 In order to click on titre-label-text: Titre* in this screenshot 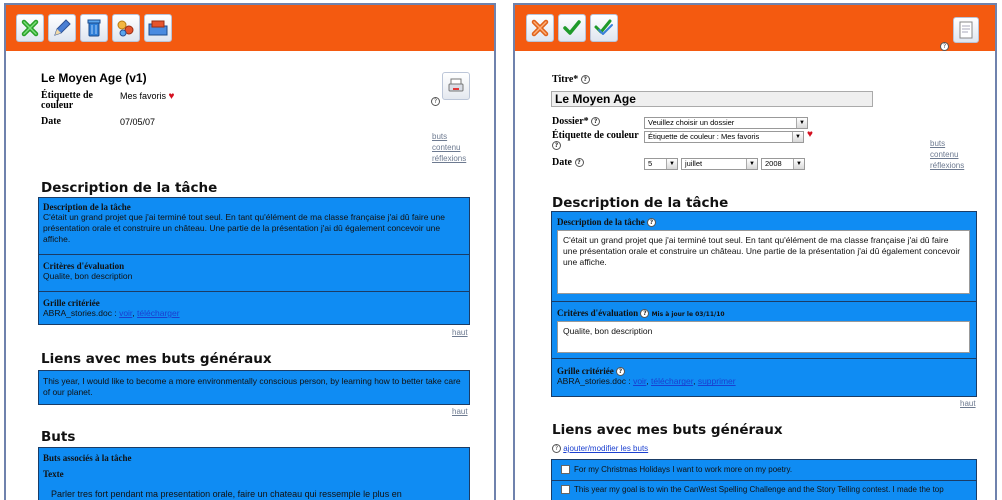, I will do `click(565, 79)`.